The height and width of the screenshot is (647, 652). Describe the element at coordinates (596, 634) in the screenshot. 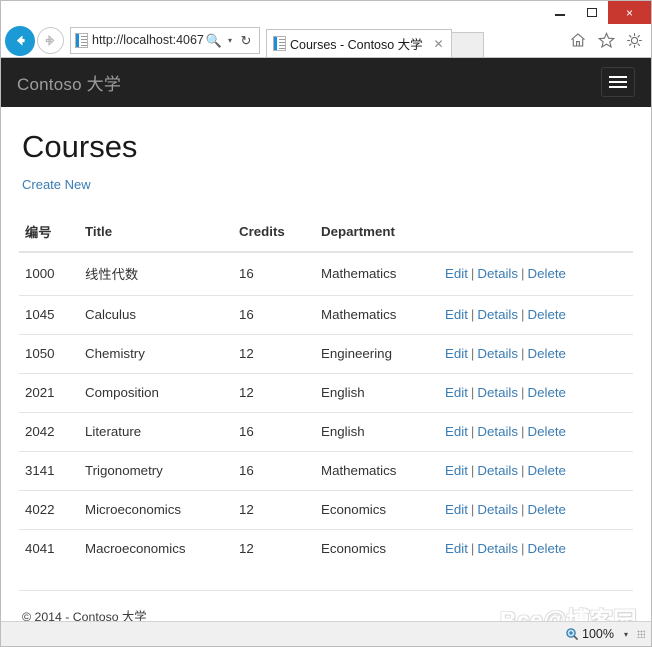

I see `zoom-control: 100% ▾` at that location.